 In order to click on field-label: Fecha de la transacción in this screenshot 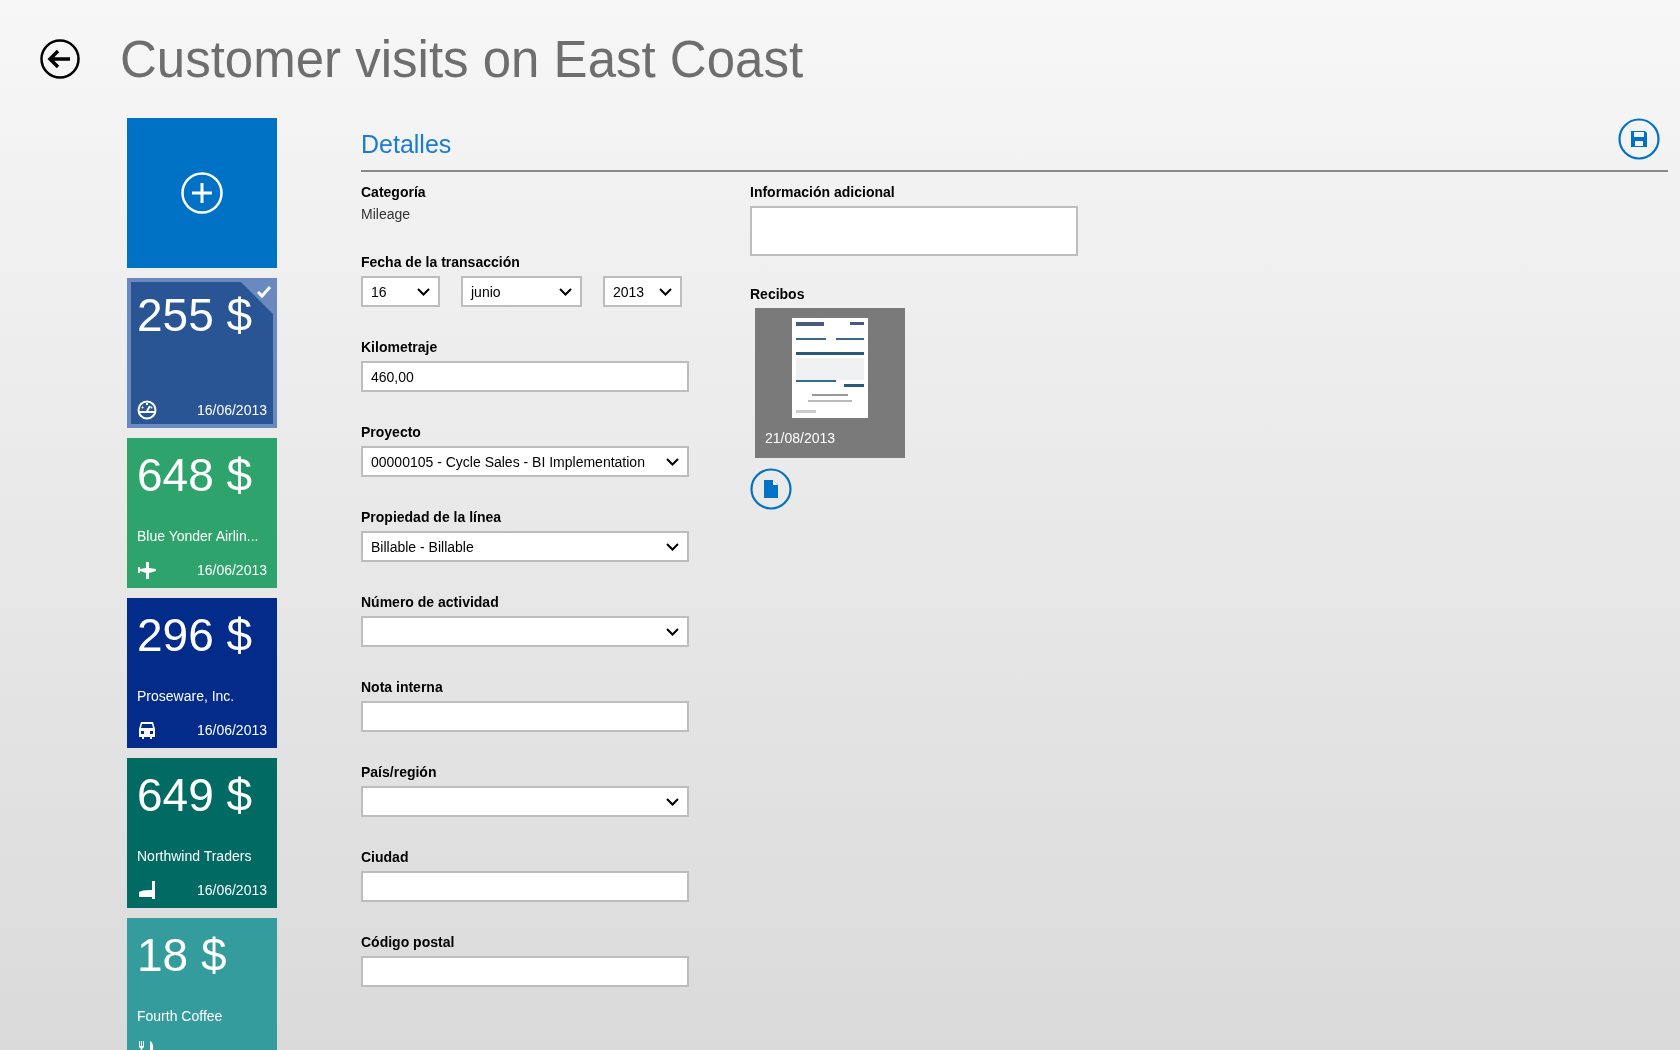, I will do `click(441, 262)`.